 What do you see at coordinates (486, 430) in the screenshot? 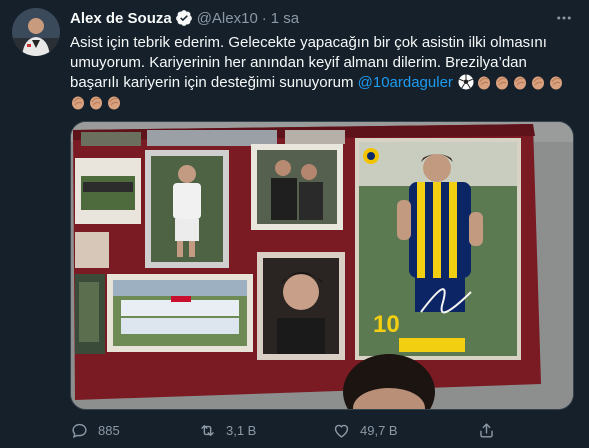
I see `share-icon` at bounding box center [486, 430].